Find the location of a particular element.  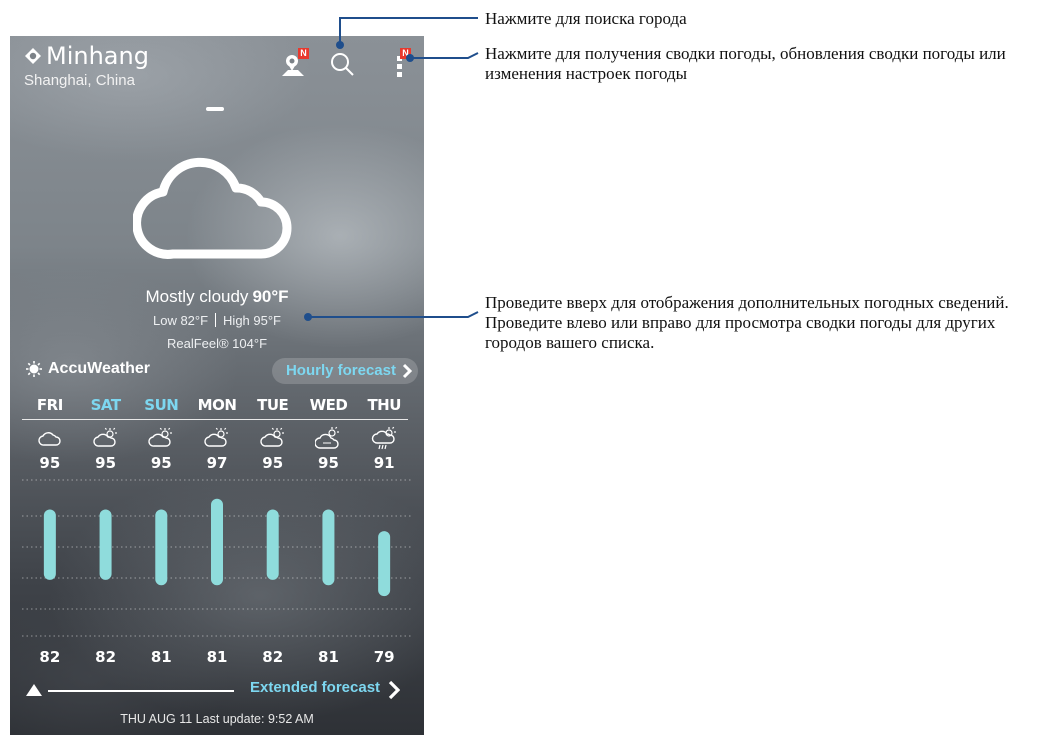

hourly-forecast-button: Hourly forecast is located at coordinates (344, 371).